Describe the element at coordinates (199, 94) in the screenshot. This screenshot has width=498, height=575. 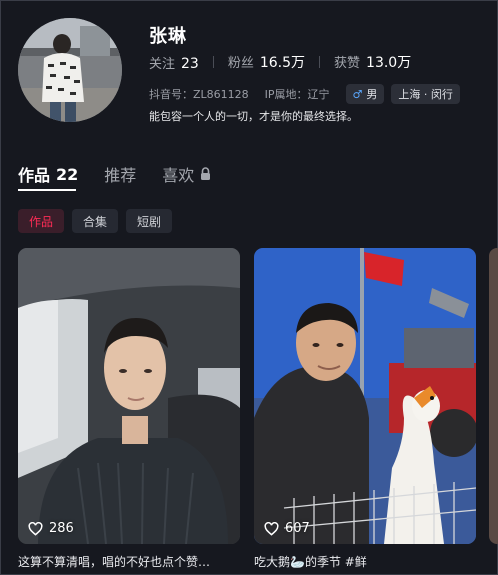
I see `douyin-id: 抖音号：ZL861128` at that location.